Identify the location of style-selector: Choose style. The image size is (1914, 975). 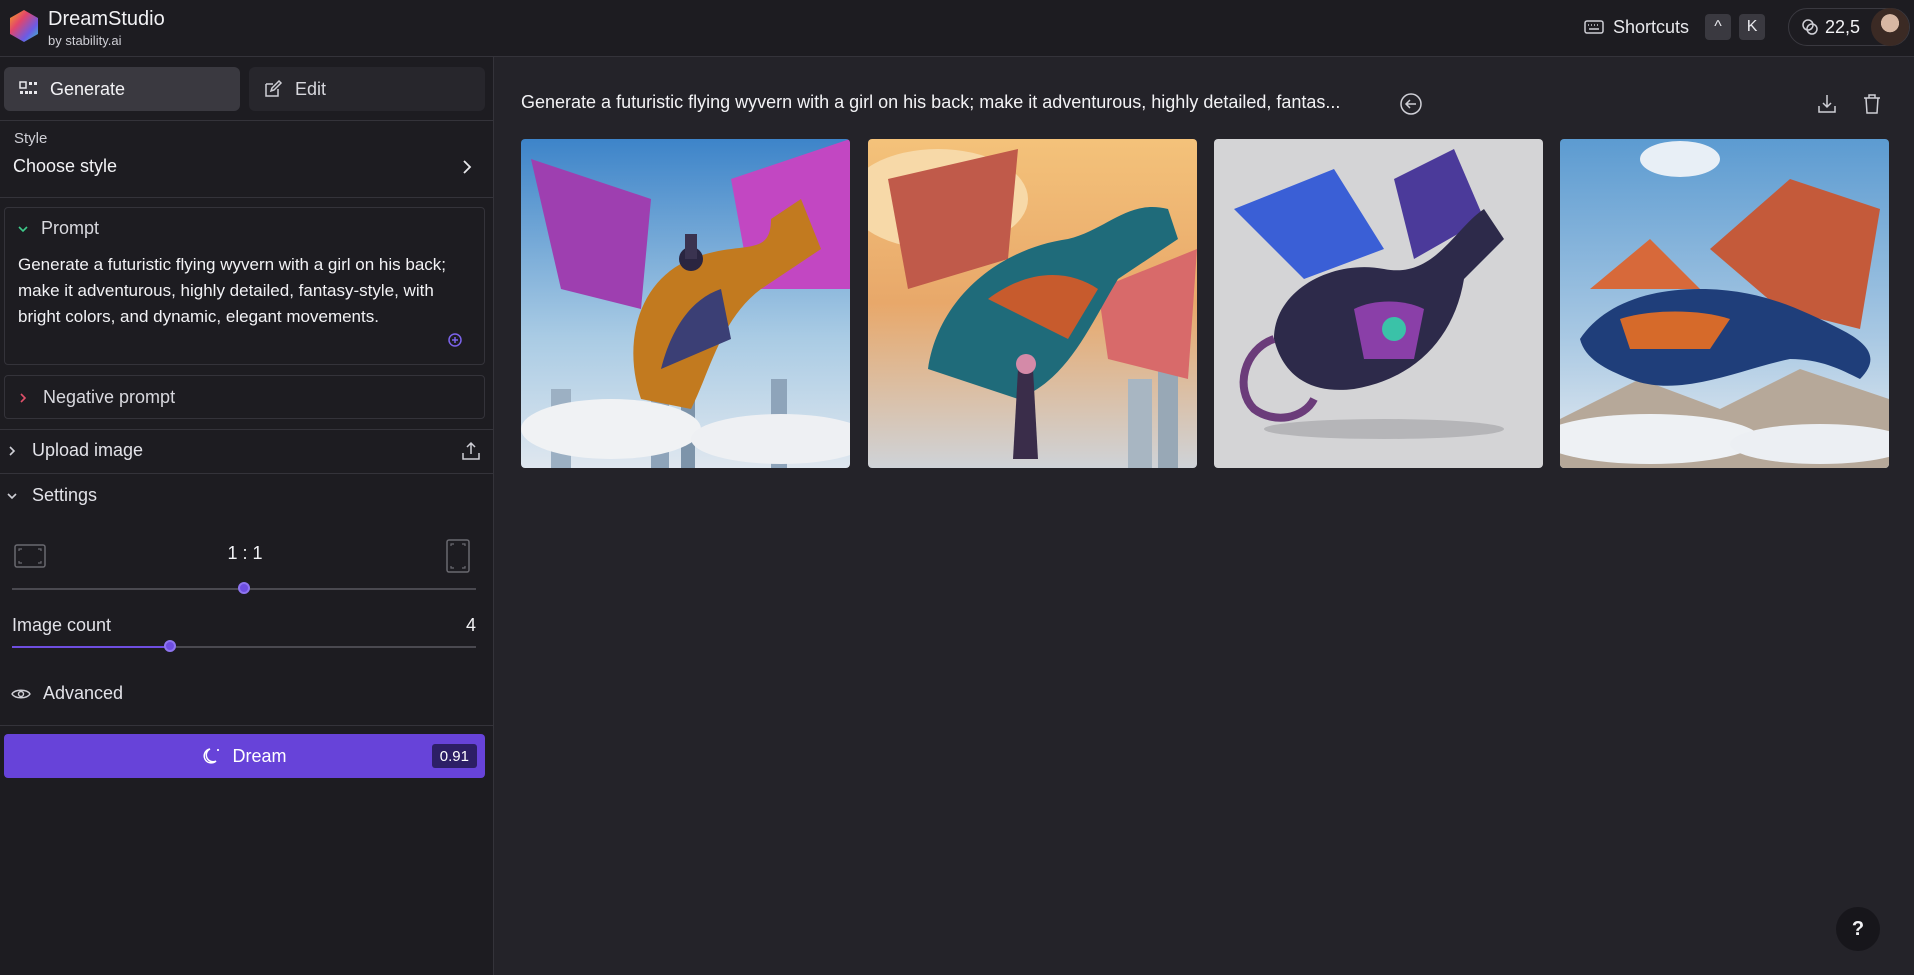
(65, 166).